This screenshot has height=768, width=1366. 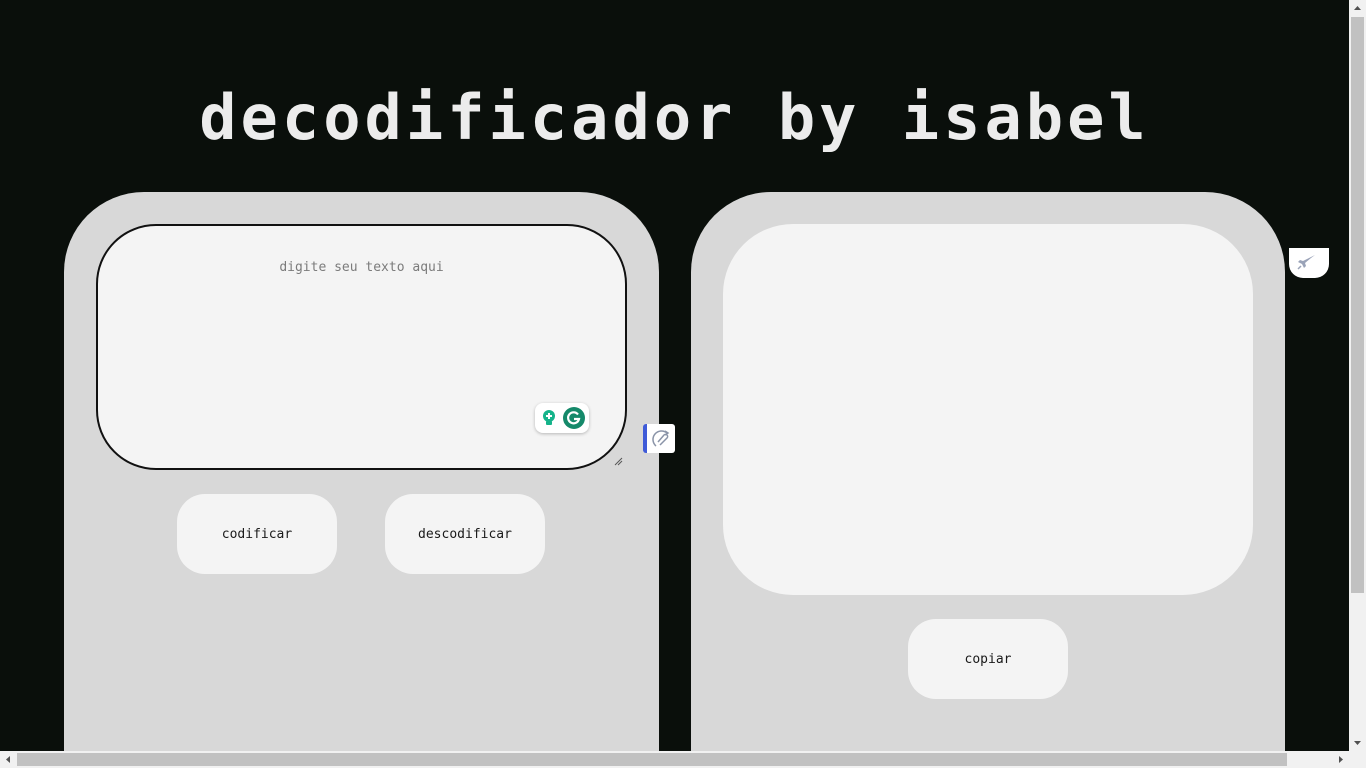 What do you see at coordinates (257, 534) in the screenshot?
I see `encode-button: codificar` at bounding box center [257, 534].